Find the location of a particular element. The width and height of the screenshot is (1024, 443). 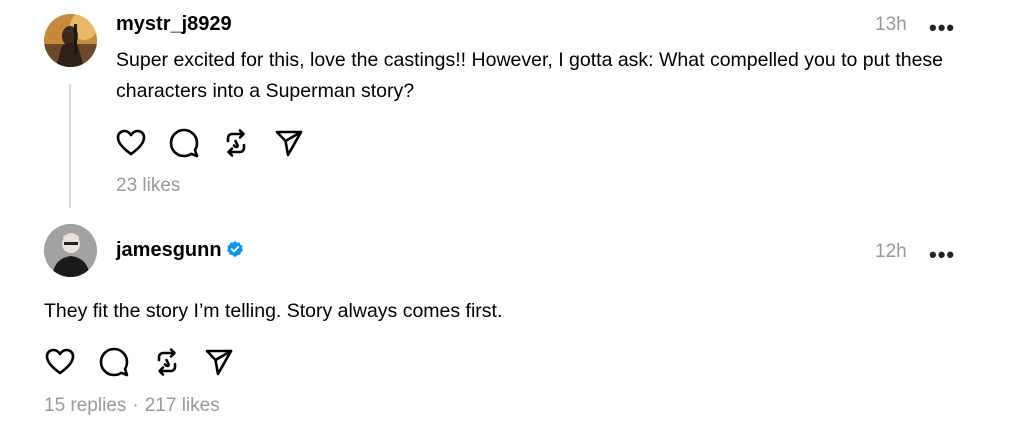

thread-line is located at coordinates (70, 146).